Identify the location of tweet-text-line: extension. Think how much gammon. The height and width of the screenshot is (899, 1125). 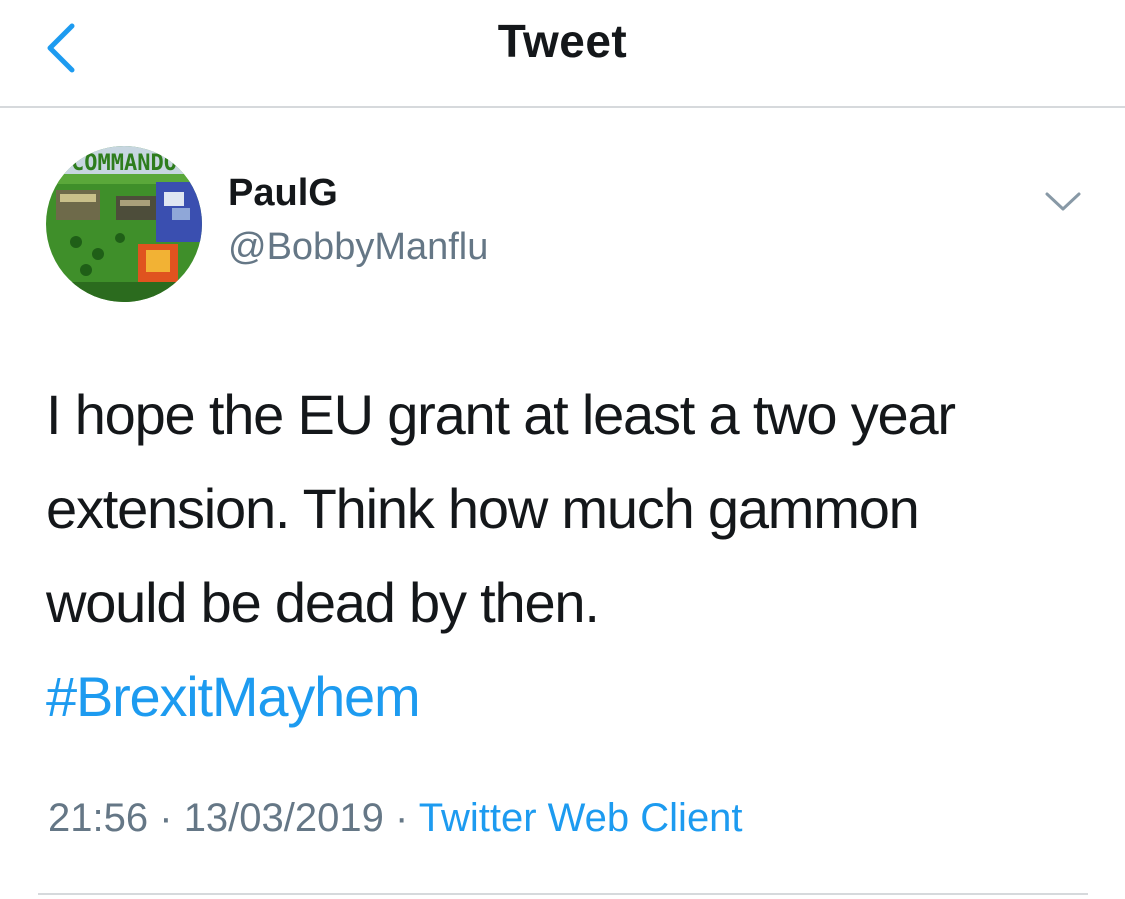
(483, 508).